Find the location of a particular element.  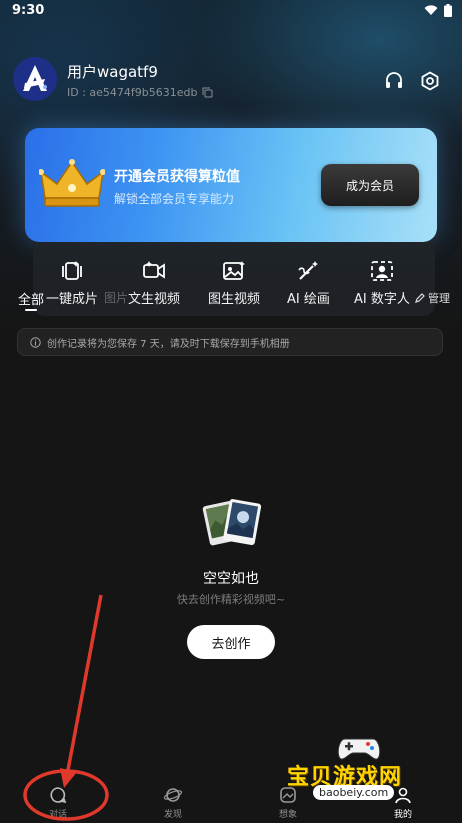

become-member-button: 成为会员 is located at coordinates (370, 185).